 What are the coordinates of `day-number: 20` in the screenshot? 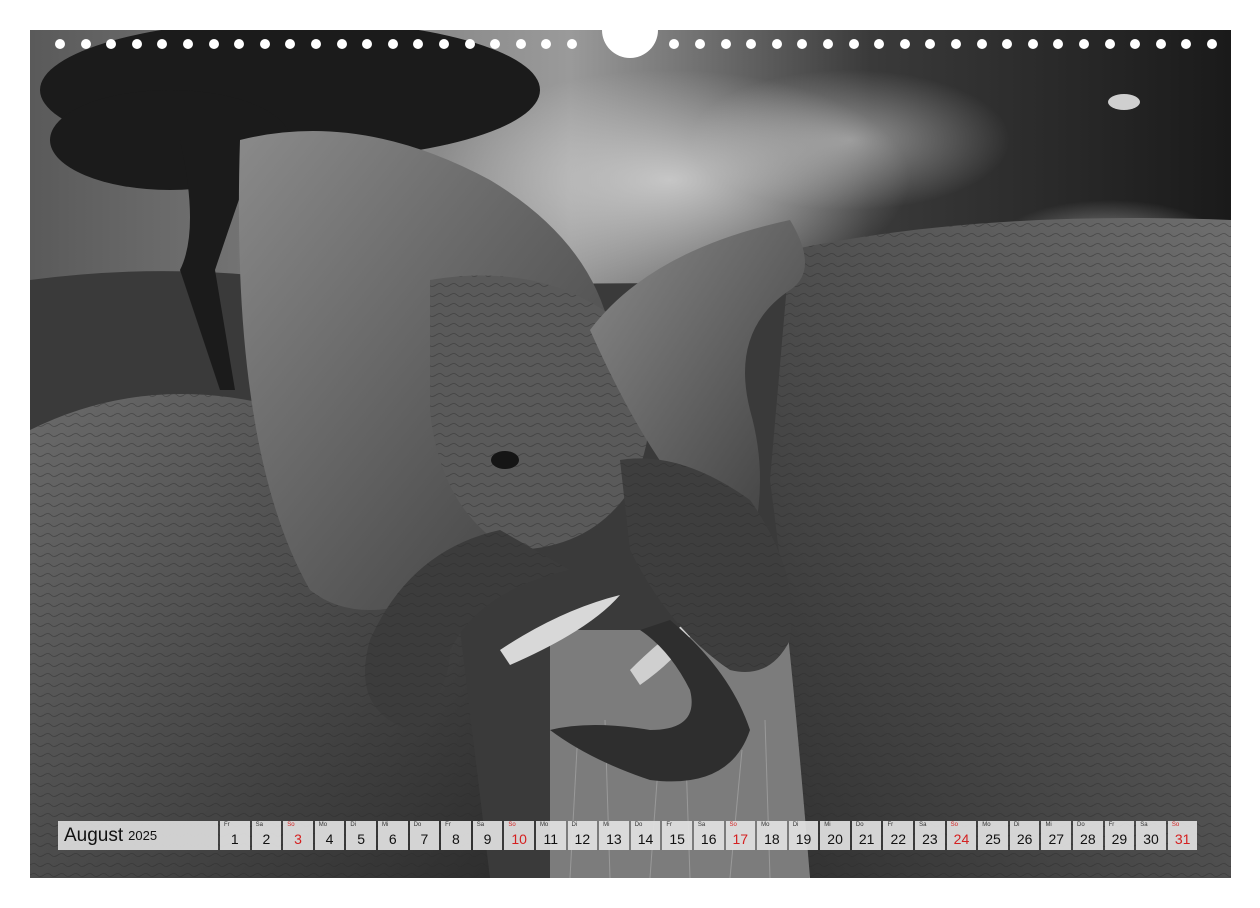 It's located at (835, 839).